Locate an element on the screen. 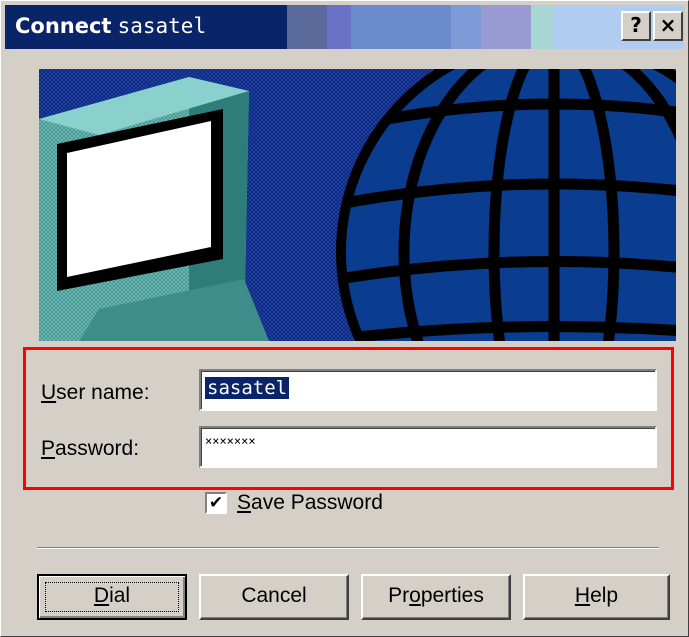  save-password-accel: S is located at coordinates (244, 502).